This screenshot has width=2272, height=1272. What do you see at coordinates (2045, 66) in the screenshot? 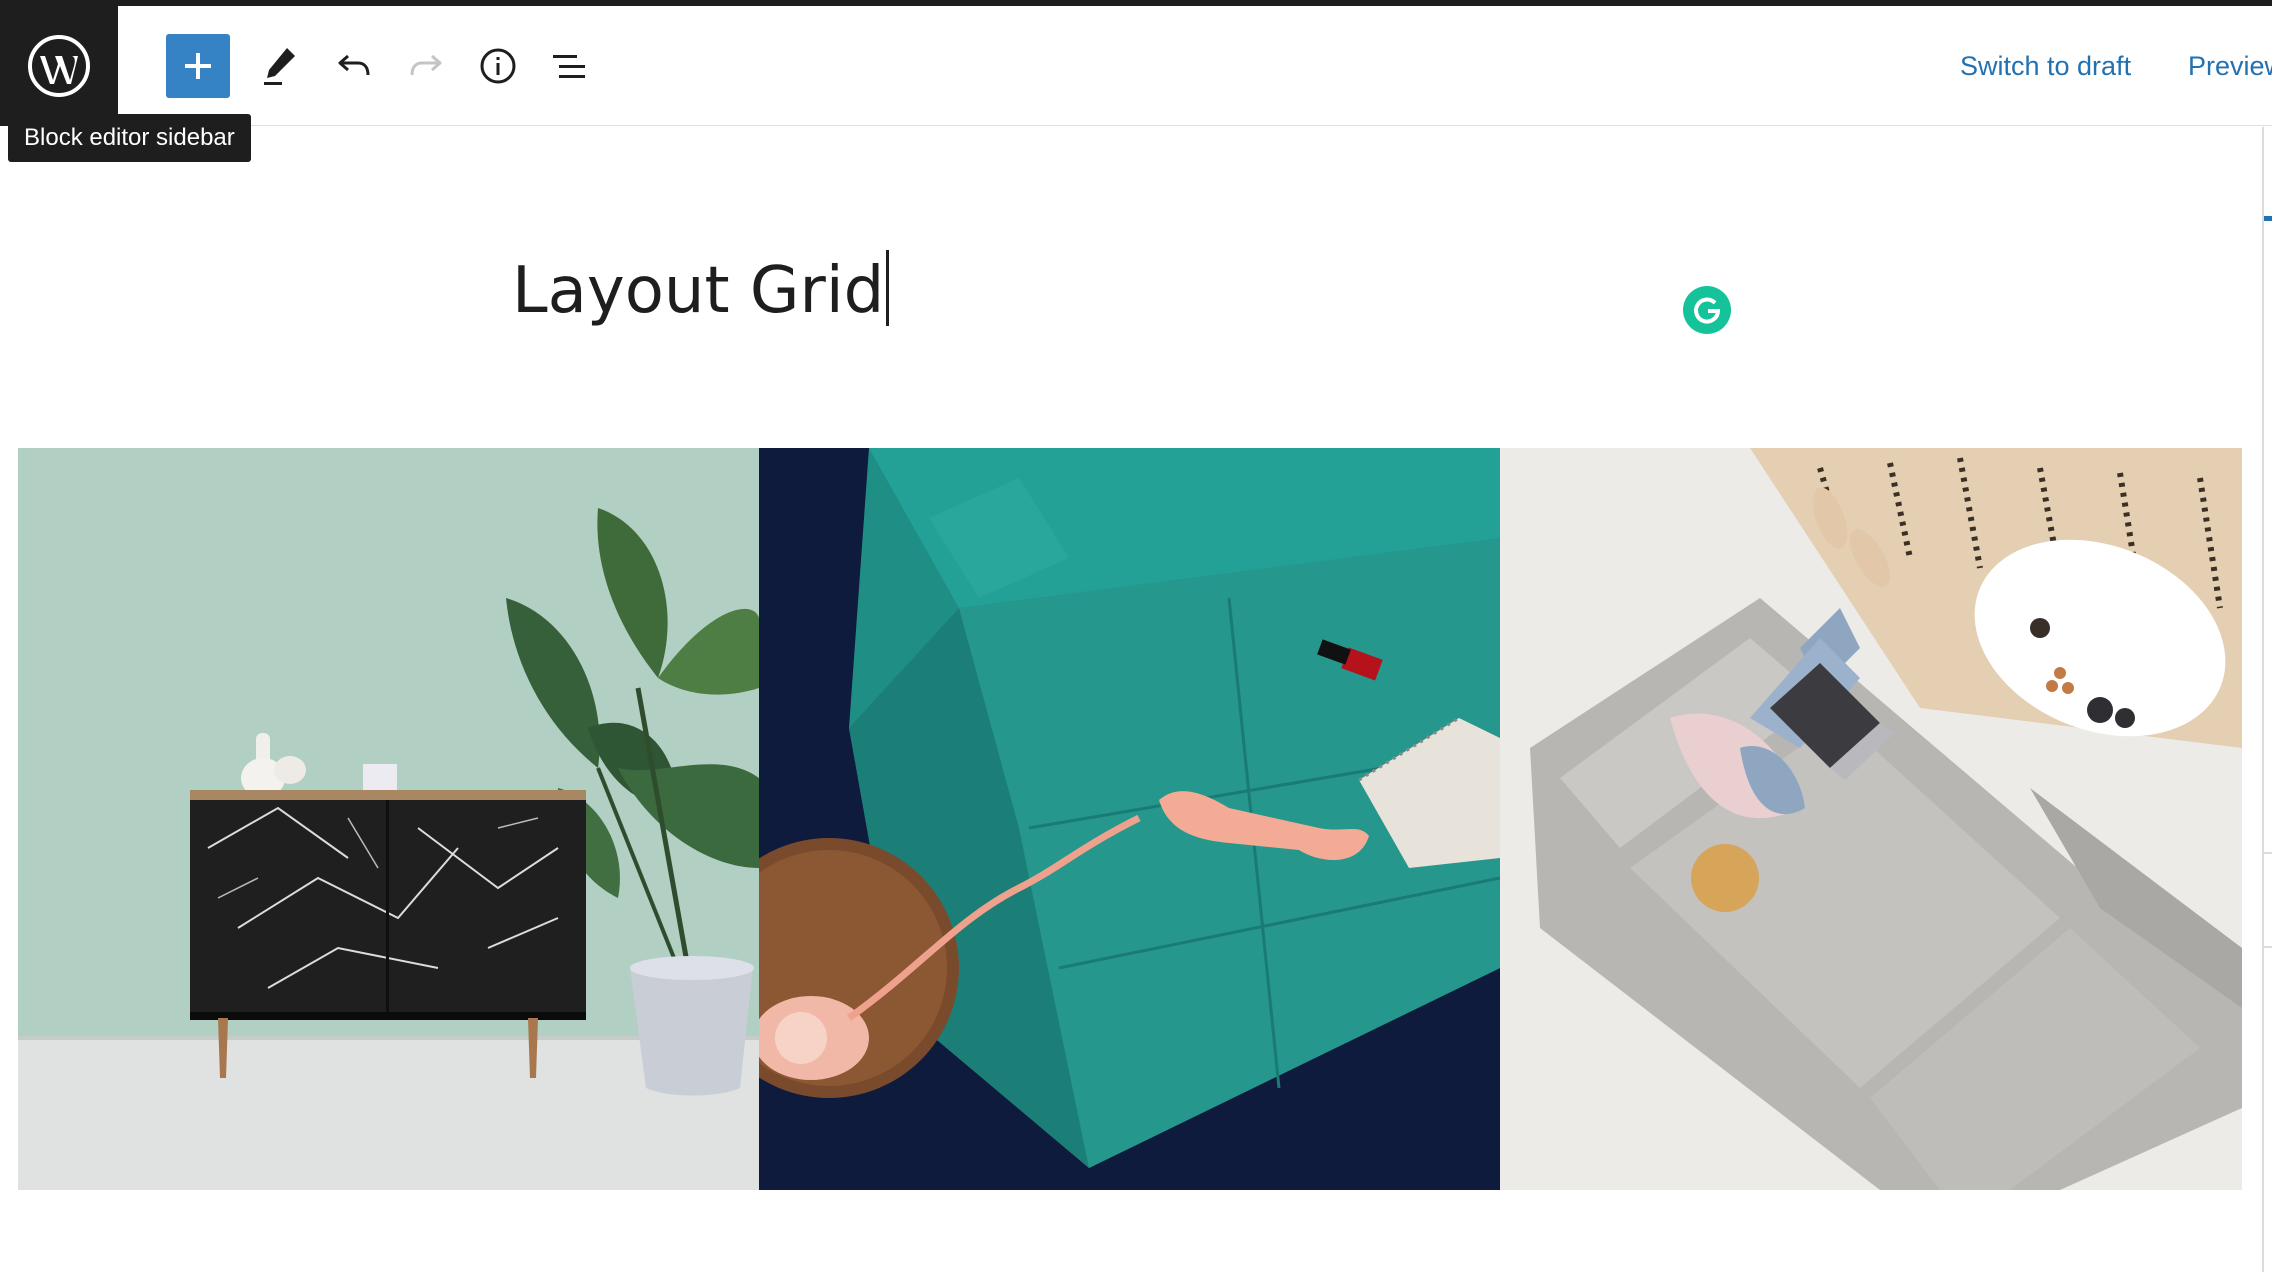
I see `switch-to-draft-button: Switch to draft` at bounding box center [2045, 66].